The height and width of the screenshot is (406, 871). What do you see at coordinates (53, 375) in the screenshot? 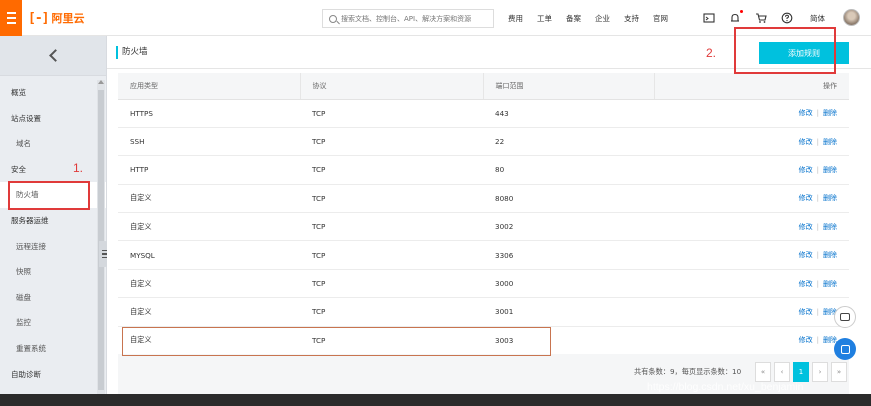
I see `sidebar-item-self-diagnosis: 自助诊断` at bounding box center [53, 375].